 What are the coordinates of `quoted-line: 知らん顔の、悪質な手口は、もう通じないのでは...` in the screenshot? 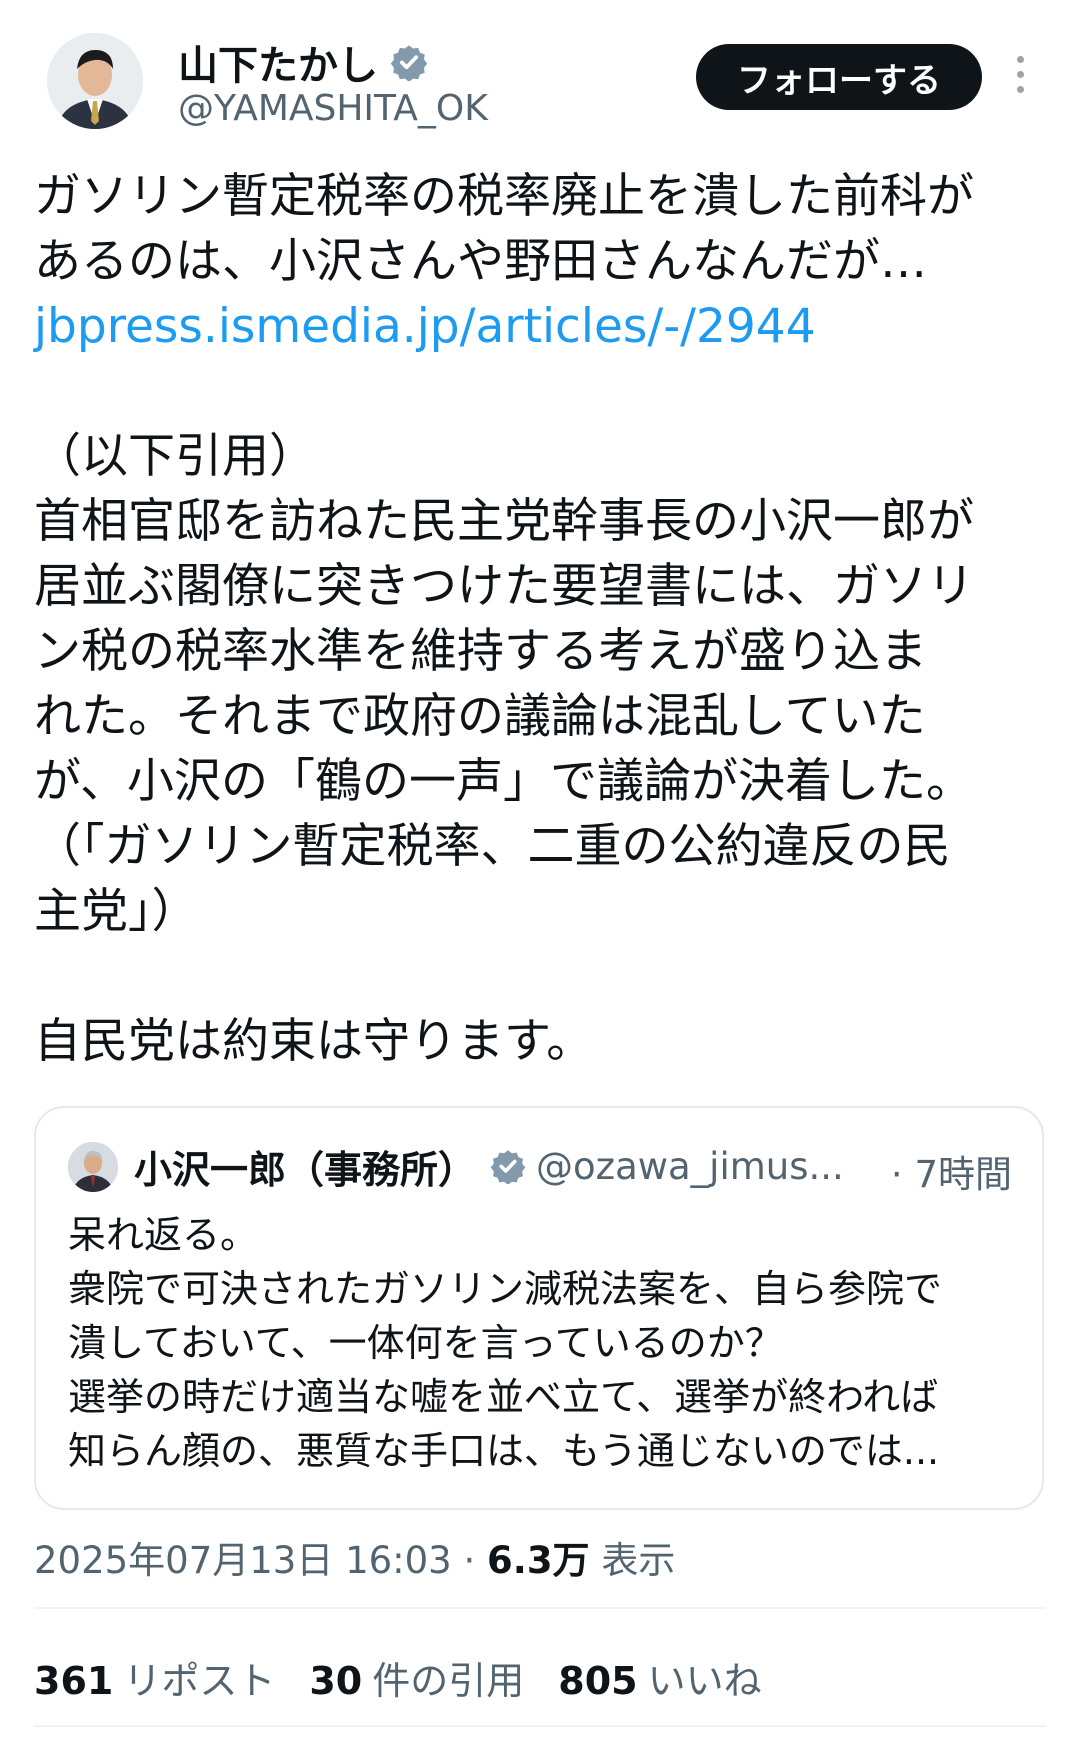 It's located at (504, 1451).